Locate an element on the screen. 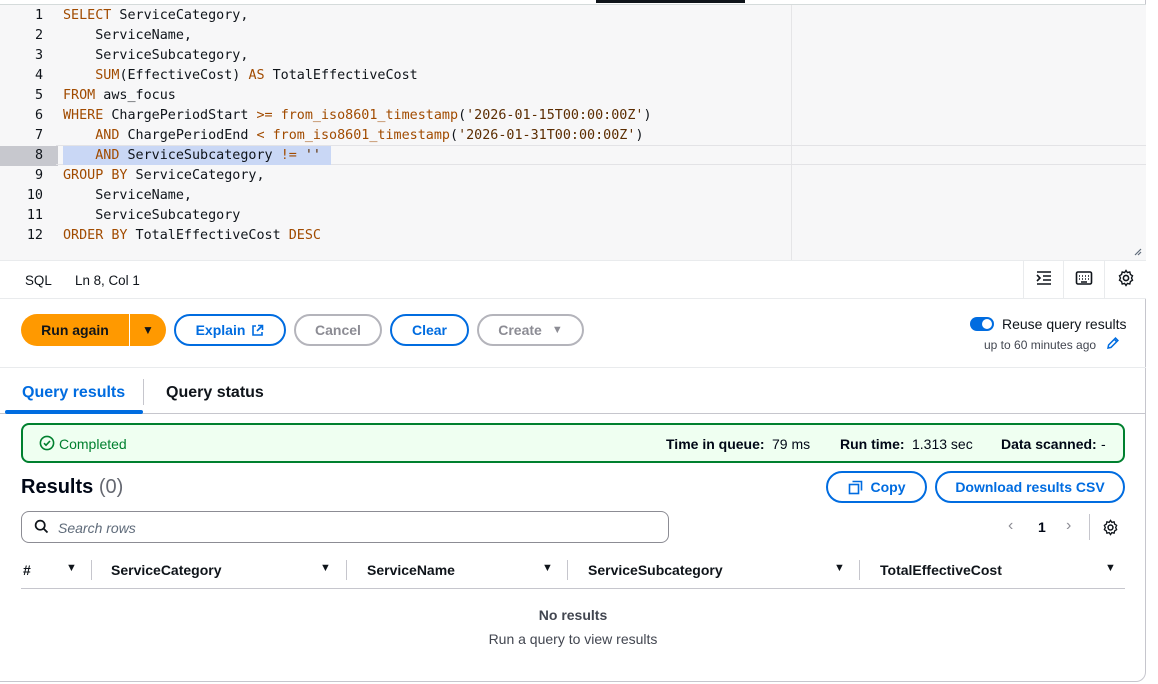 The image size is (1158, 684). reuse-results-toggle is located at coordinates (982, 324).